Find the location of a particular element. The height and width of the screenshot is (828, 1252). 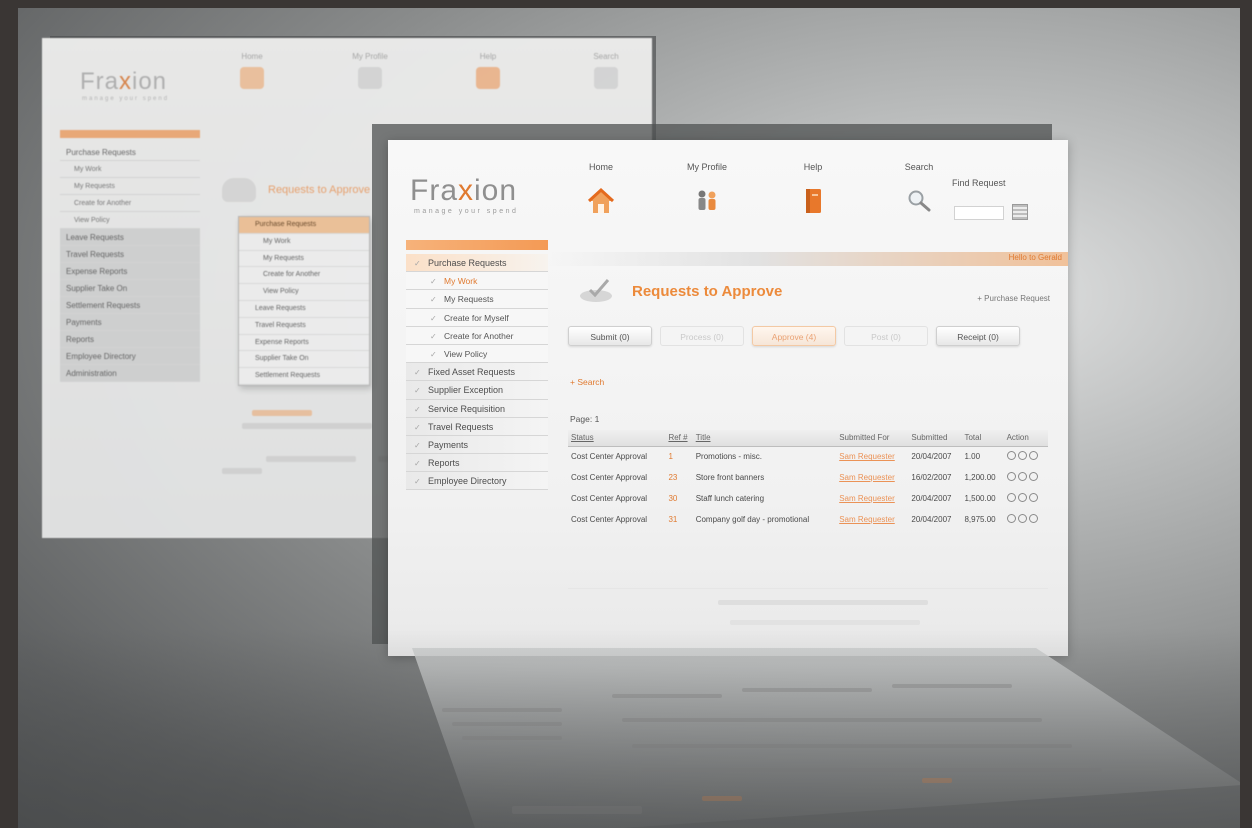

sidebar-item: ✓ Service Requisition is located at coordinates (477, 408).